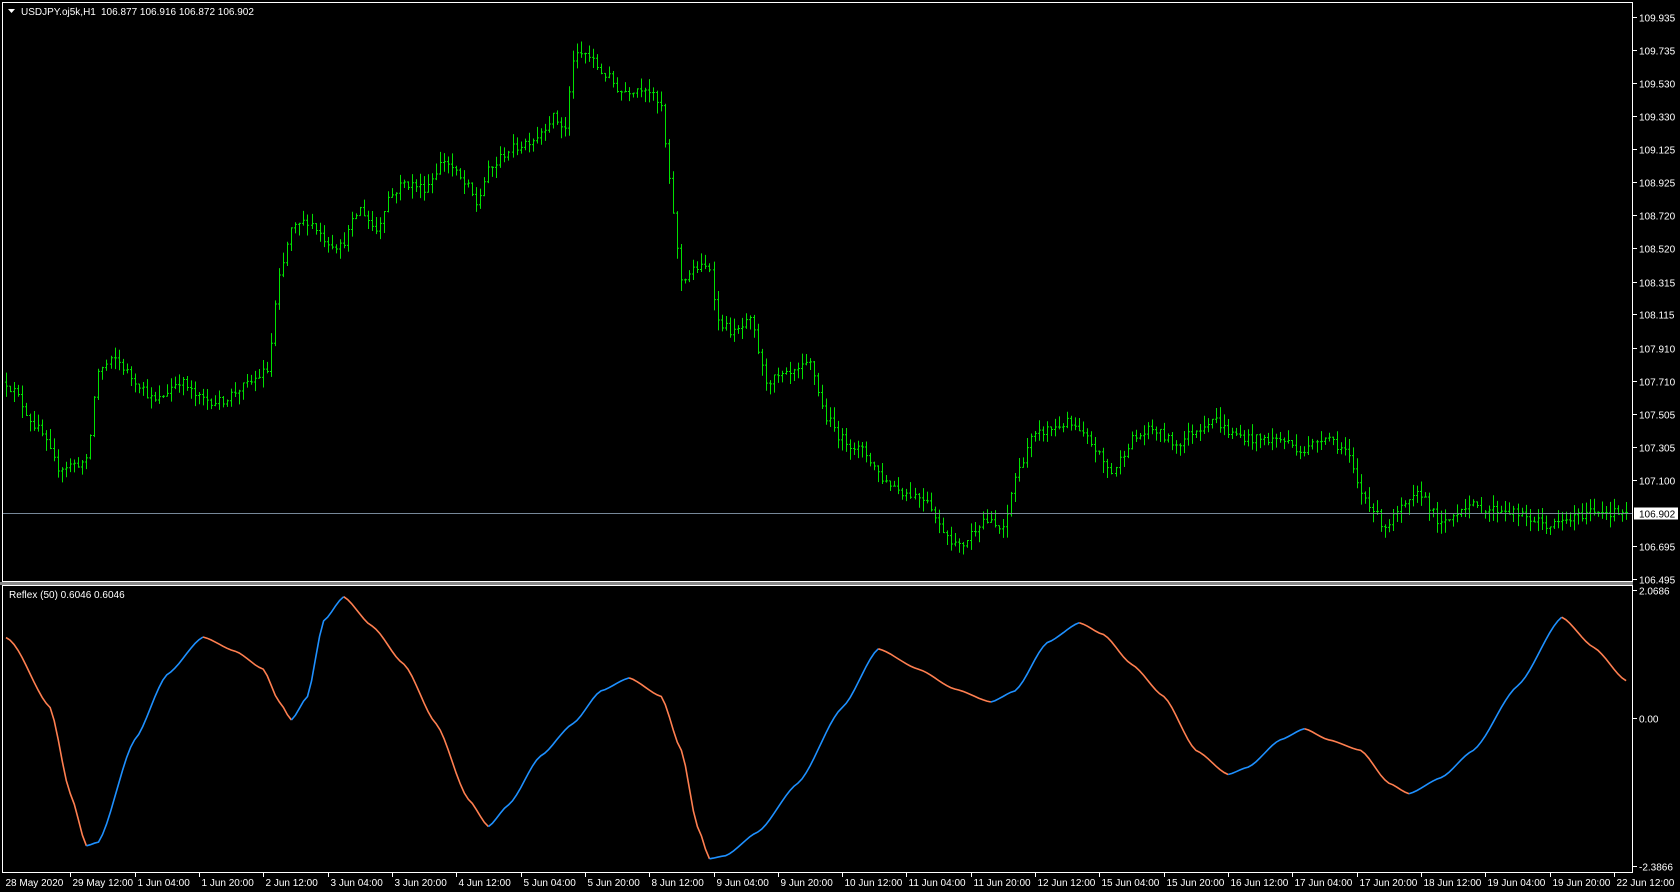  I want to click on reflex-falling-segment, so click(416, 712).